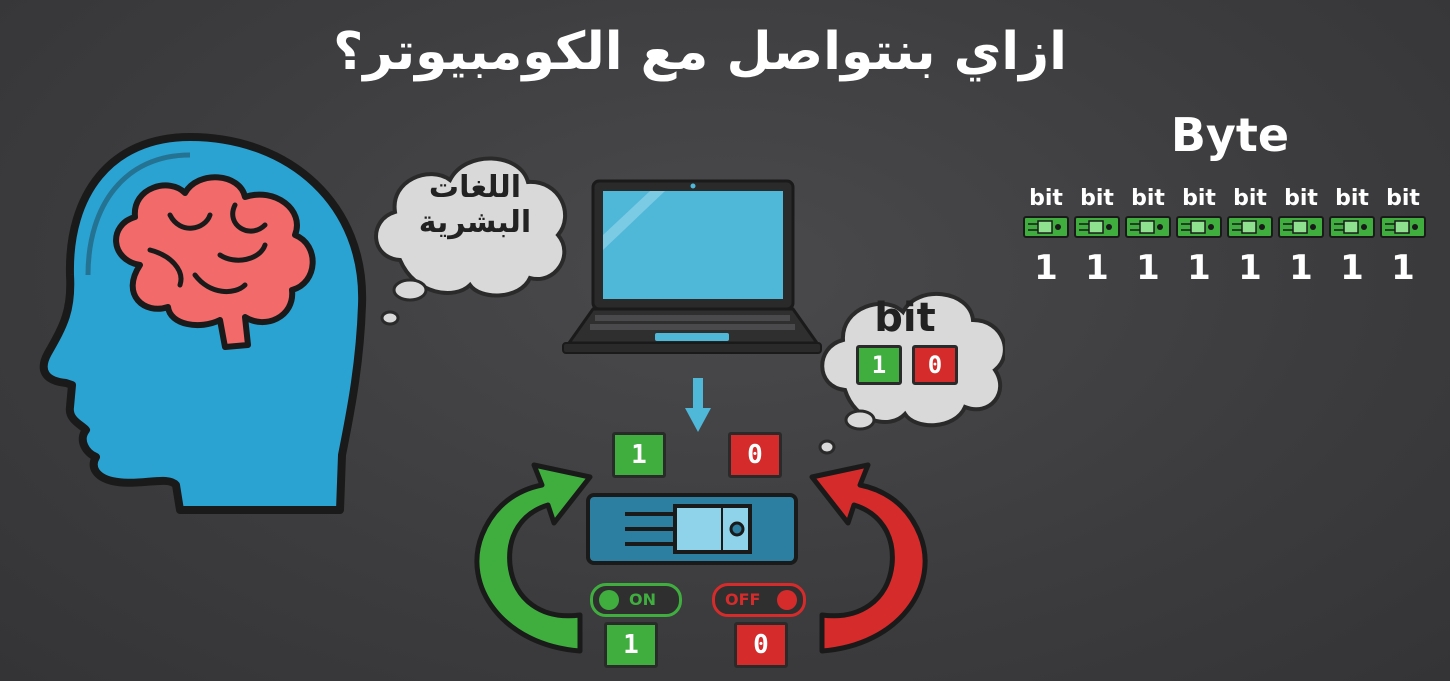 The width and height of the screenshot is (1450, 681). Describe the element at coordinates (533, 558) in the screenshot. I see `green-arrow-icon` at that location.